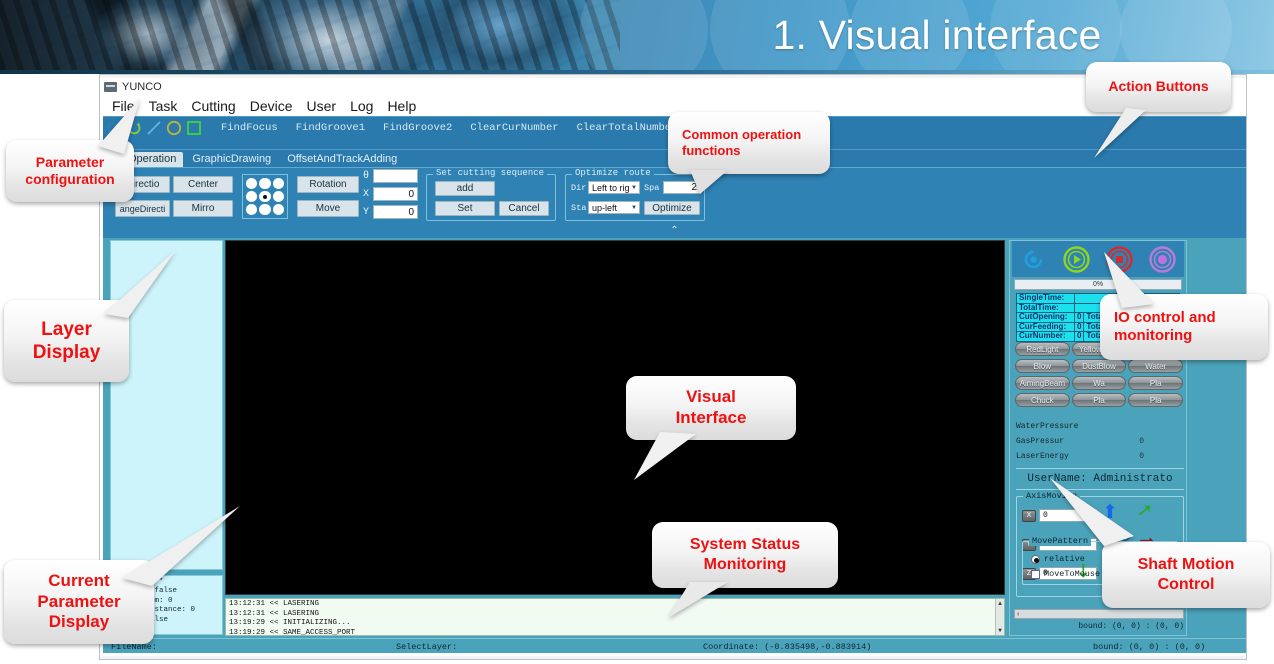  What do you see at coordinates (66, 340) in the screenshot?
I see `callout-text: Layer Display` at bounding box center [66, 340].